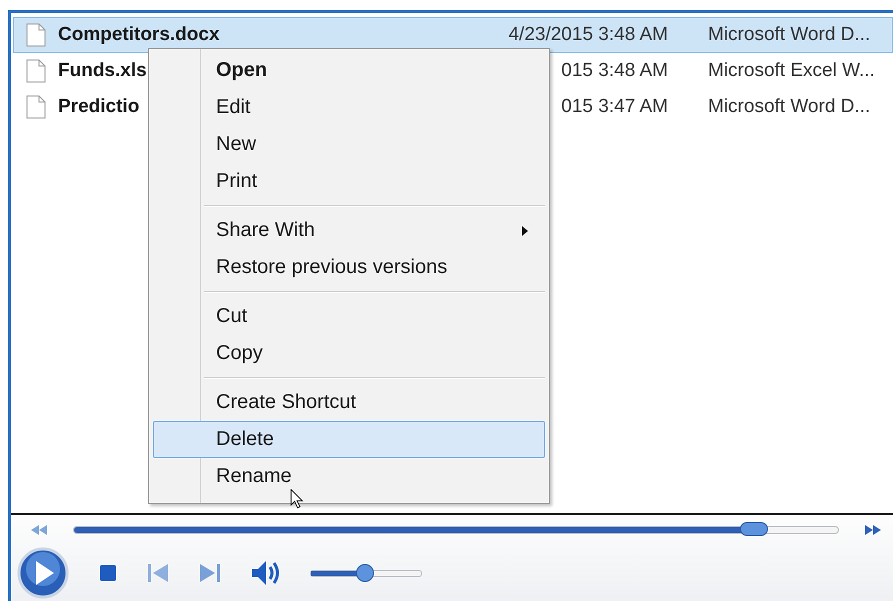  I want to click on file-date: 4/23/2015 3:48 AM, so click(588, 34).